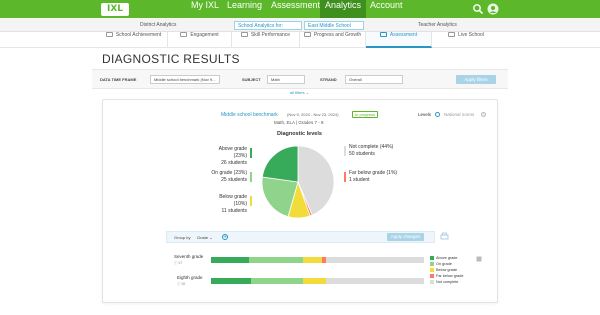  I want to click on chart-title: Diagnostic levels, so click(299, 134).